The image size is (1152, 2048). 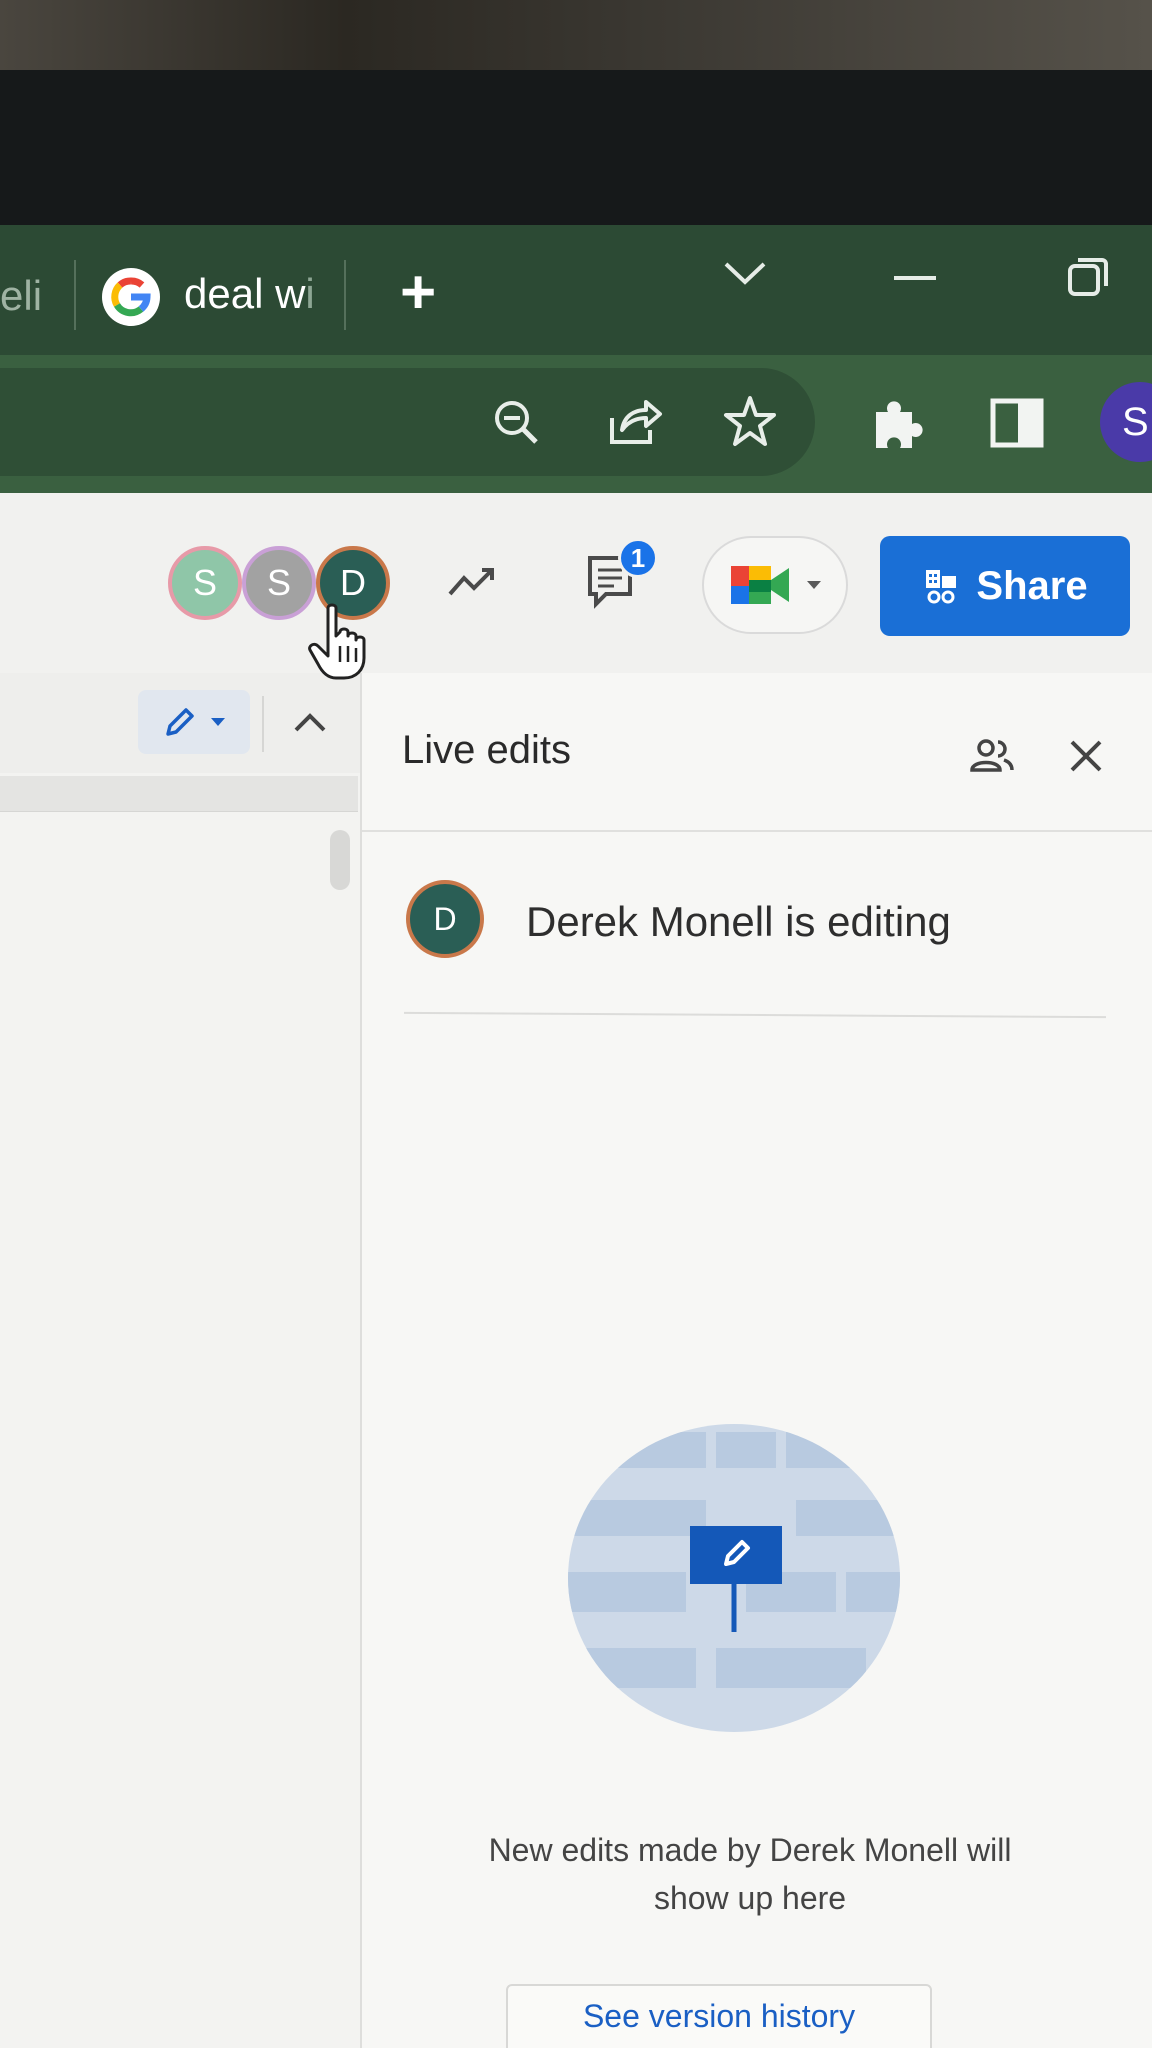 I want to click on empty-state-line: New edits made by Derek Monell will, so click(x=750, y=1850).